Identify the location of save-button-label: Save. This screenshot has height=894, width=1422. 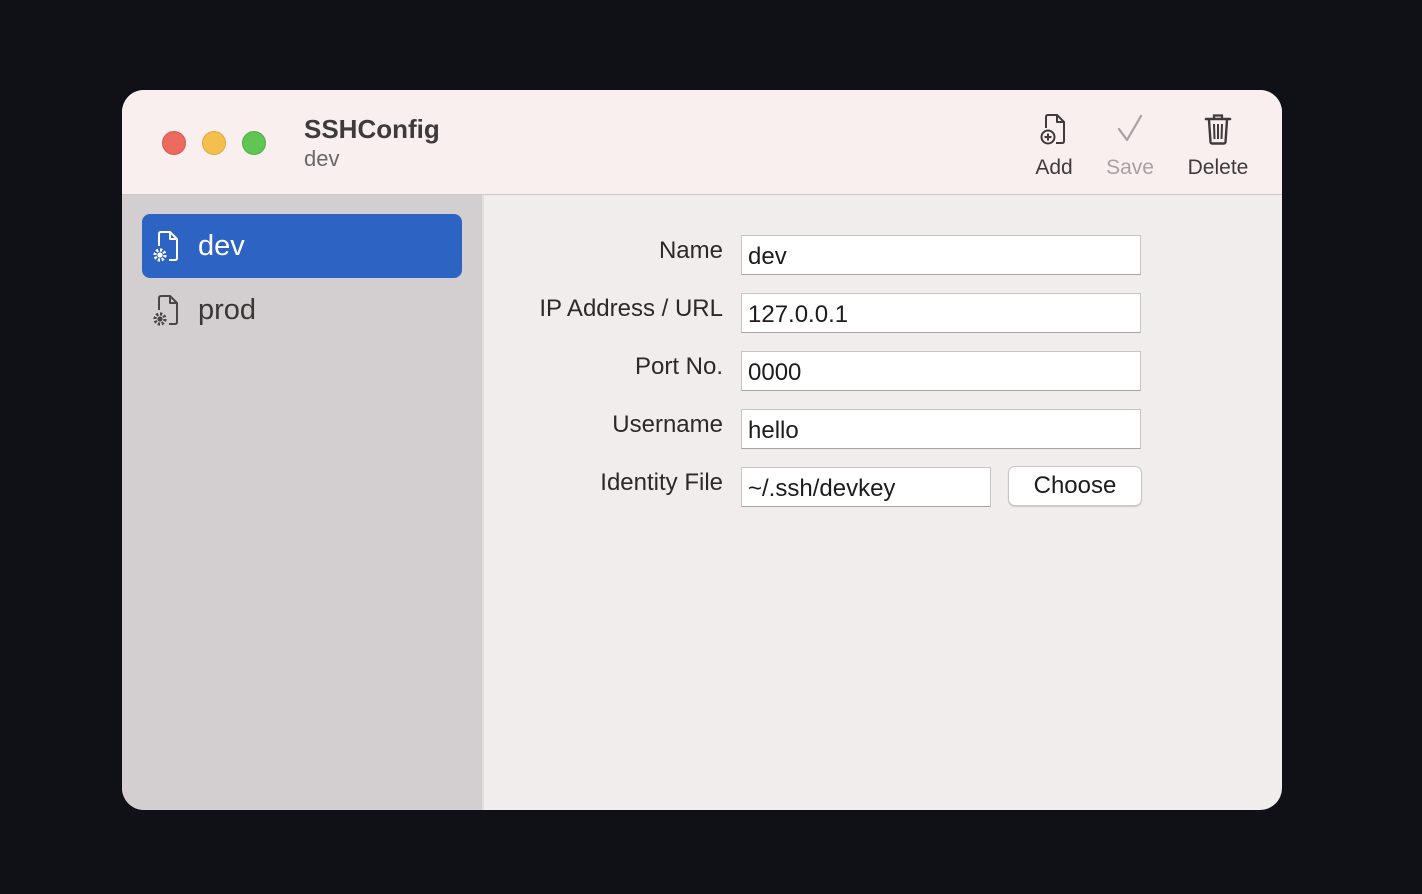
(1130, 167).